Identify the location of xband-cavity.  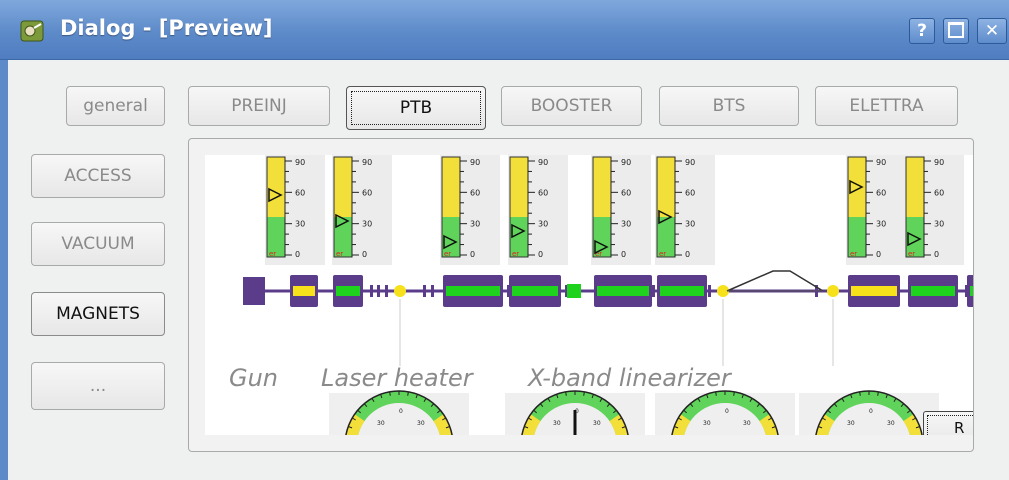
(574, 291).